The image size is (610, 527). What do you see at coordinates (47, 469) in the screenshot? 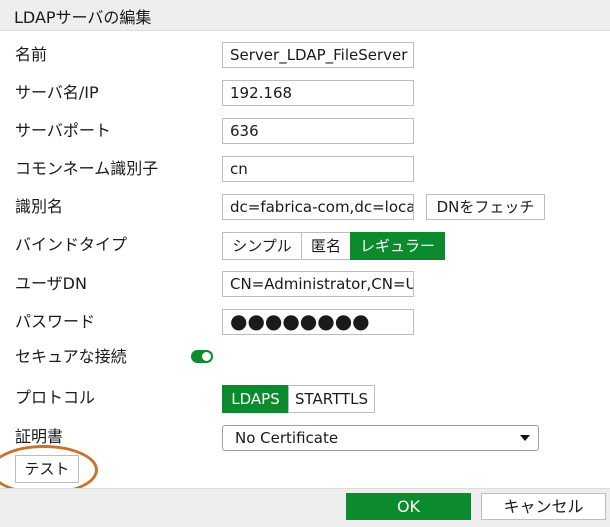
I see `test-button: テスト` at bounding box center [47, 469].